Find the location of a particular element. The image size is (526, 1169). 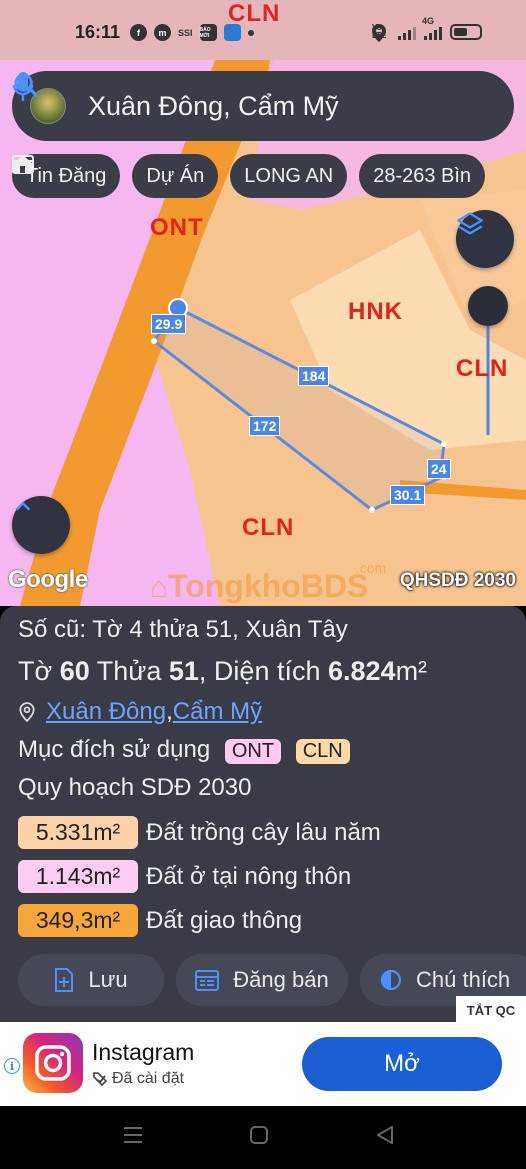

chip-du-an: Dự Án is located at coordinates (116, 176).